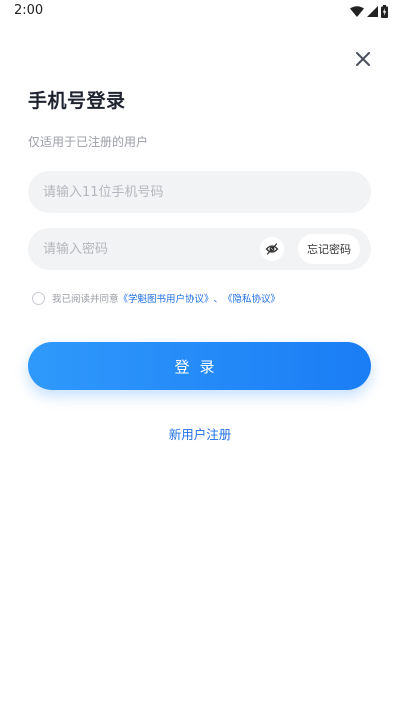  I want to click on phone-input, so click(143, 192).